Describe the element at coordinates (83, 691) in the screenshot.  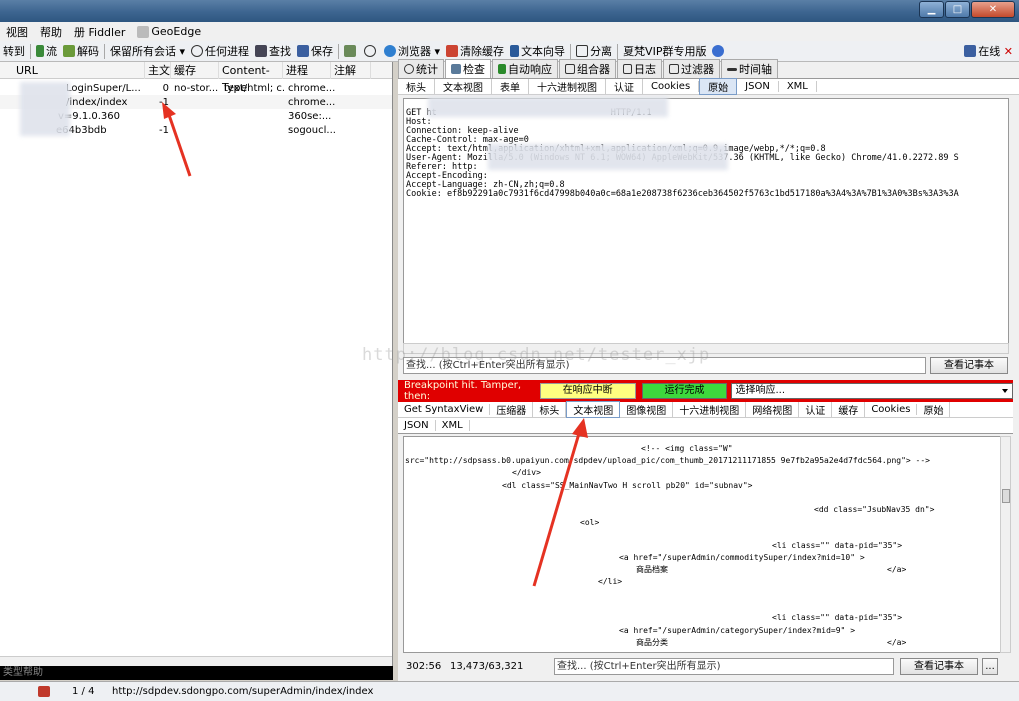
I see `session-count: 1 / 4` at that location.